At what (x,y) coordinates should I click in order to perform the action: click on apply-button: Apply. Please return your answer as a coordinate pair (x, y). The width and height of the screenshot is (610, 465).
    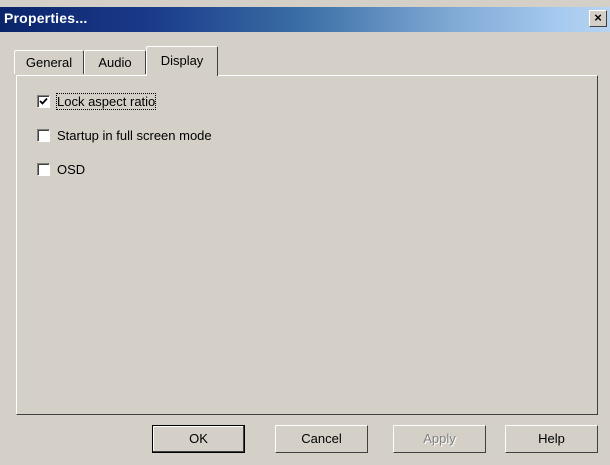
    Looking at the image, I should click on (439, 439).